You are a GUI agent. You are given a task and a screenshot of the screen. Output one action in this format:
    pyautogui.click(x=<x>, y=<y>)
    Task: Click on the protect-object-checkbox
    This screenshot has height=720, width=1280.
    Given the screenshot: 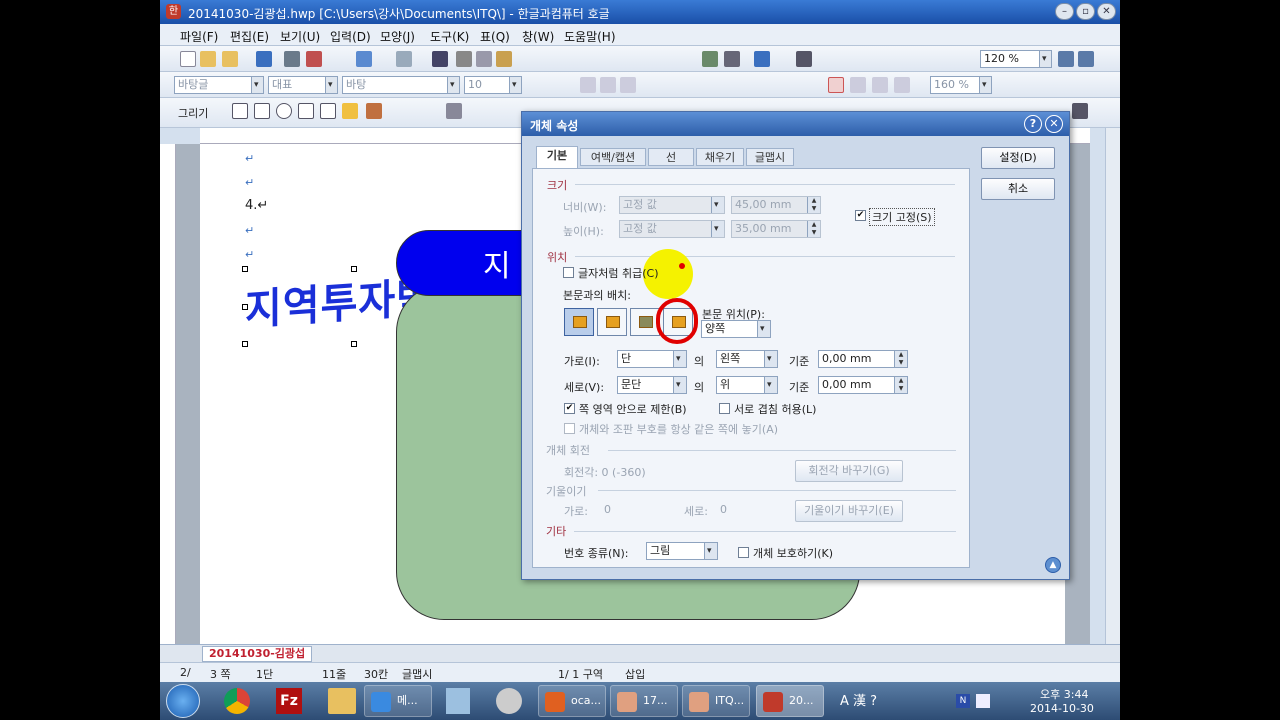 What is the action you would take?
    pyautogui.click(x=743, y=552)
    